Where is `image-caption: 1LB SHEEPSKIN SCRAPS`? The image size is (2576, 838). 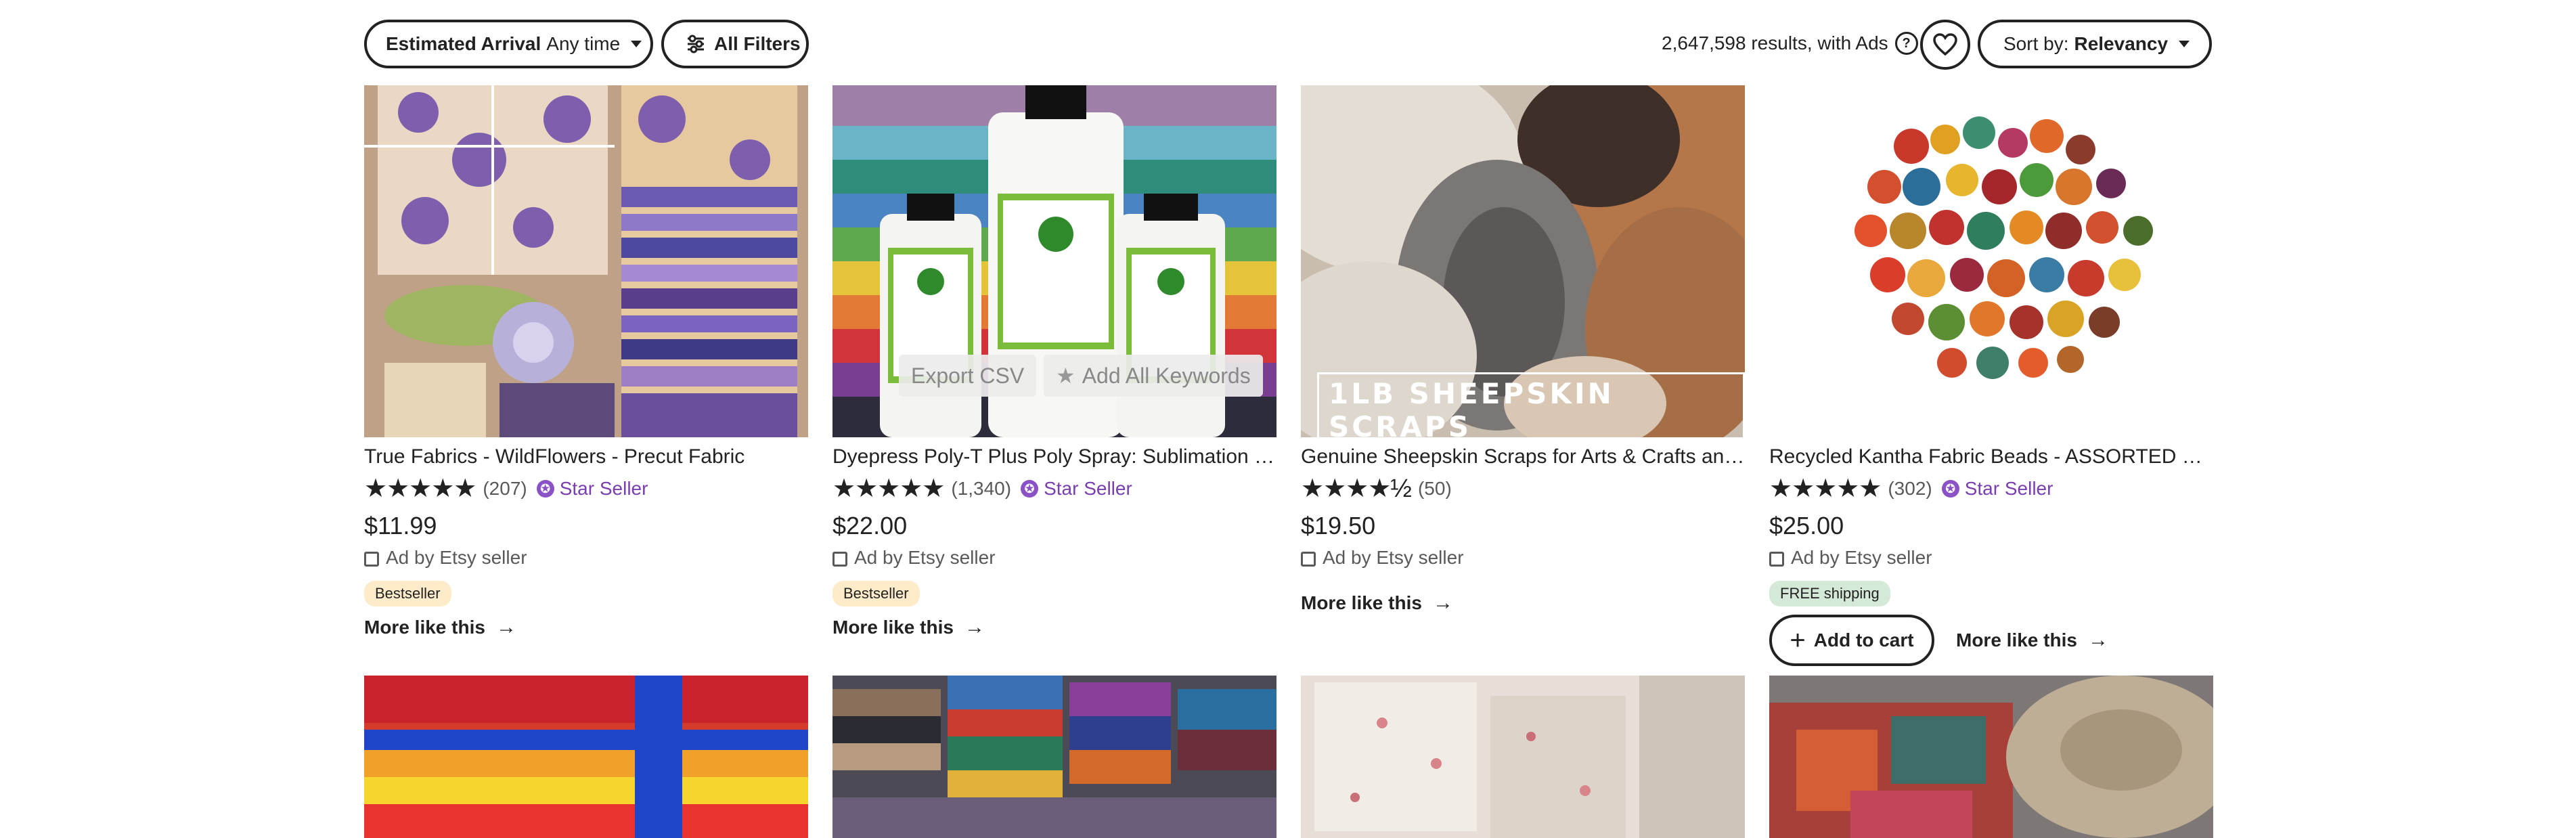 image-caption: 1LB SHEEPSKIN SCRAPS is located at coordinates (1531, 404).